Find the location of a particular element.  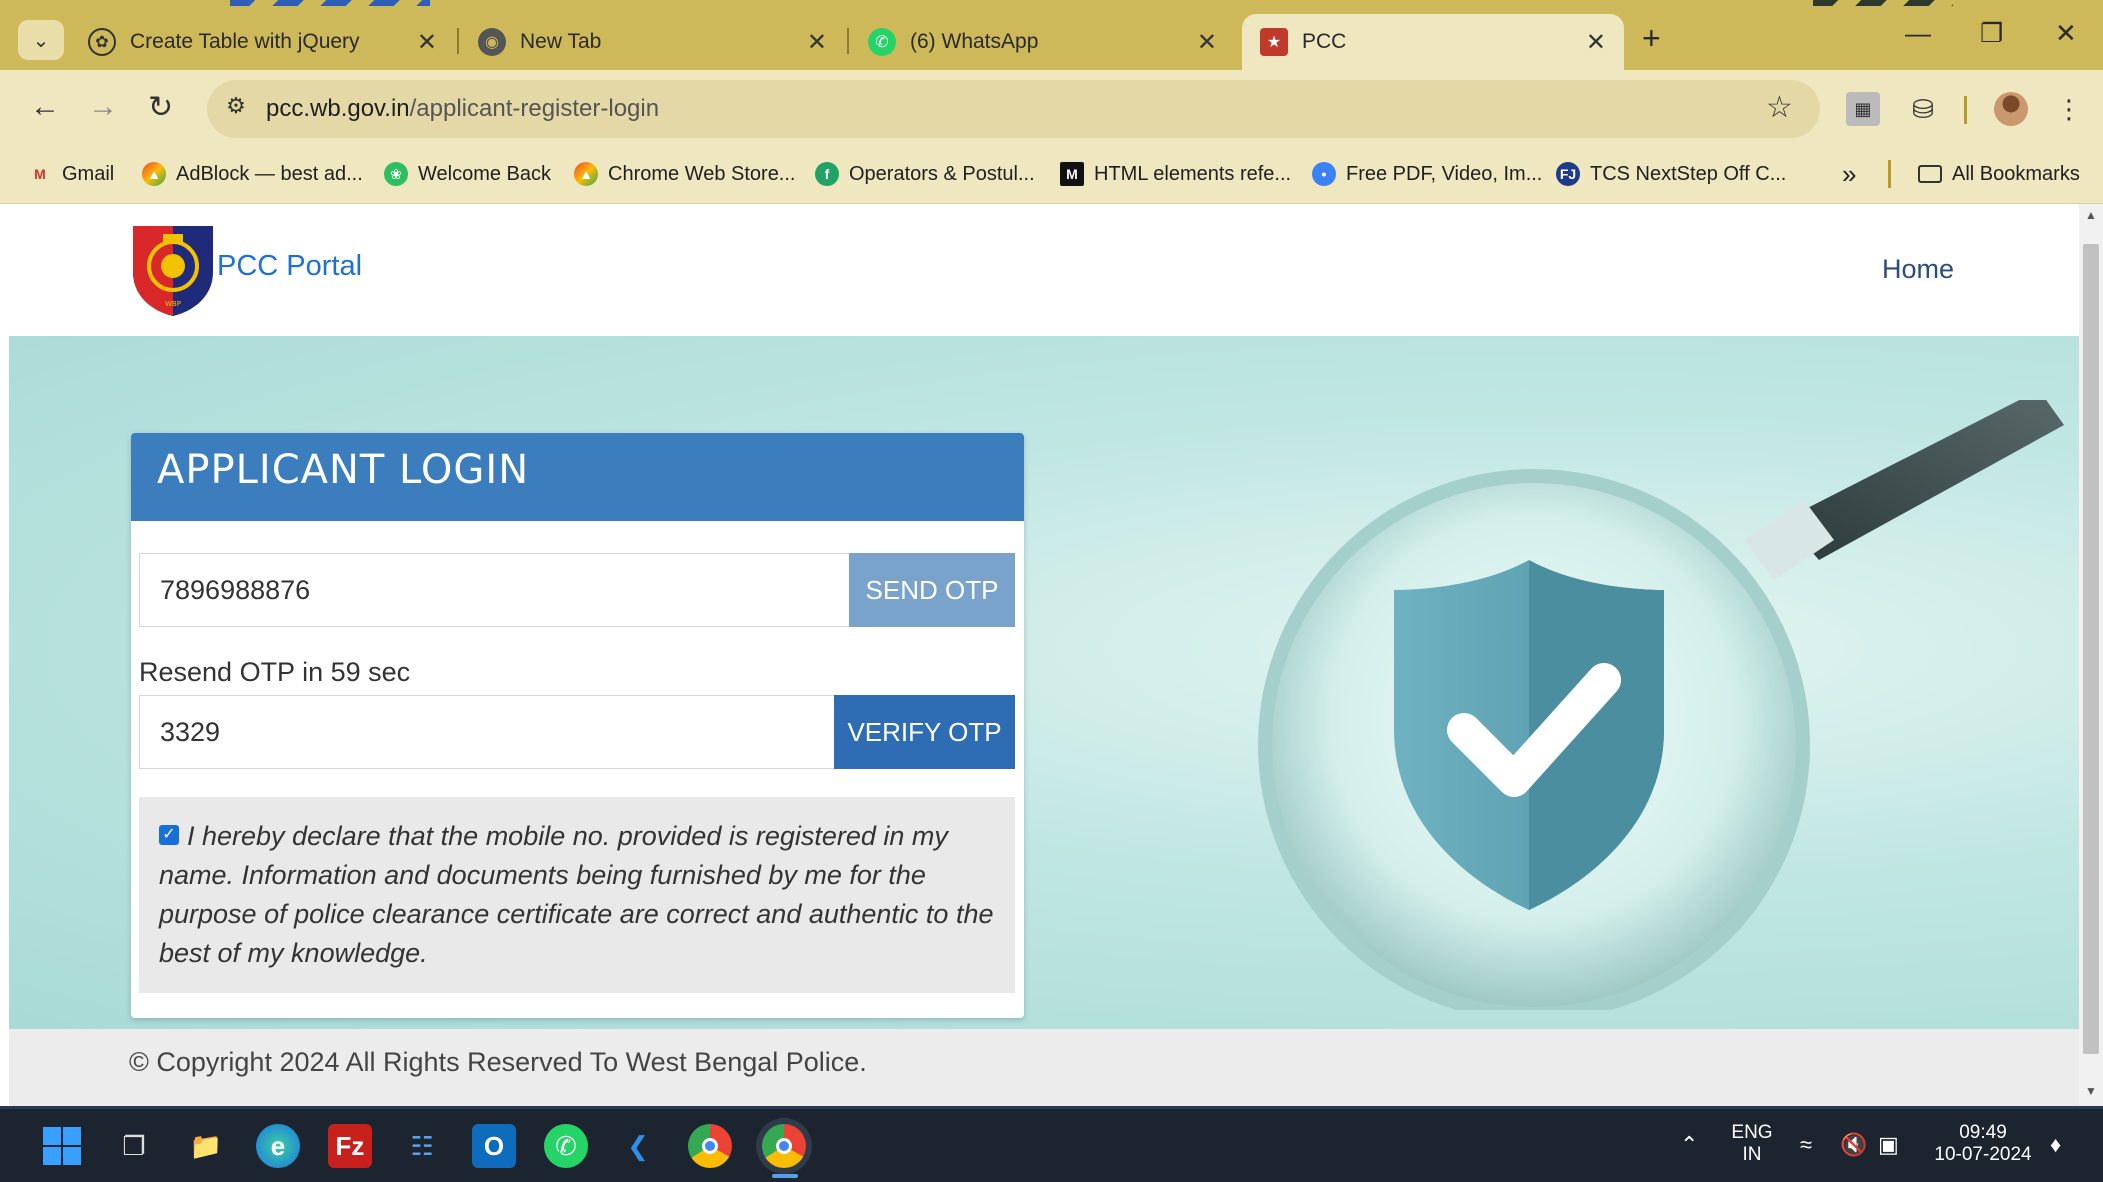

notification-bell-icon: ♦ is located at coordinates (2055, 1145).